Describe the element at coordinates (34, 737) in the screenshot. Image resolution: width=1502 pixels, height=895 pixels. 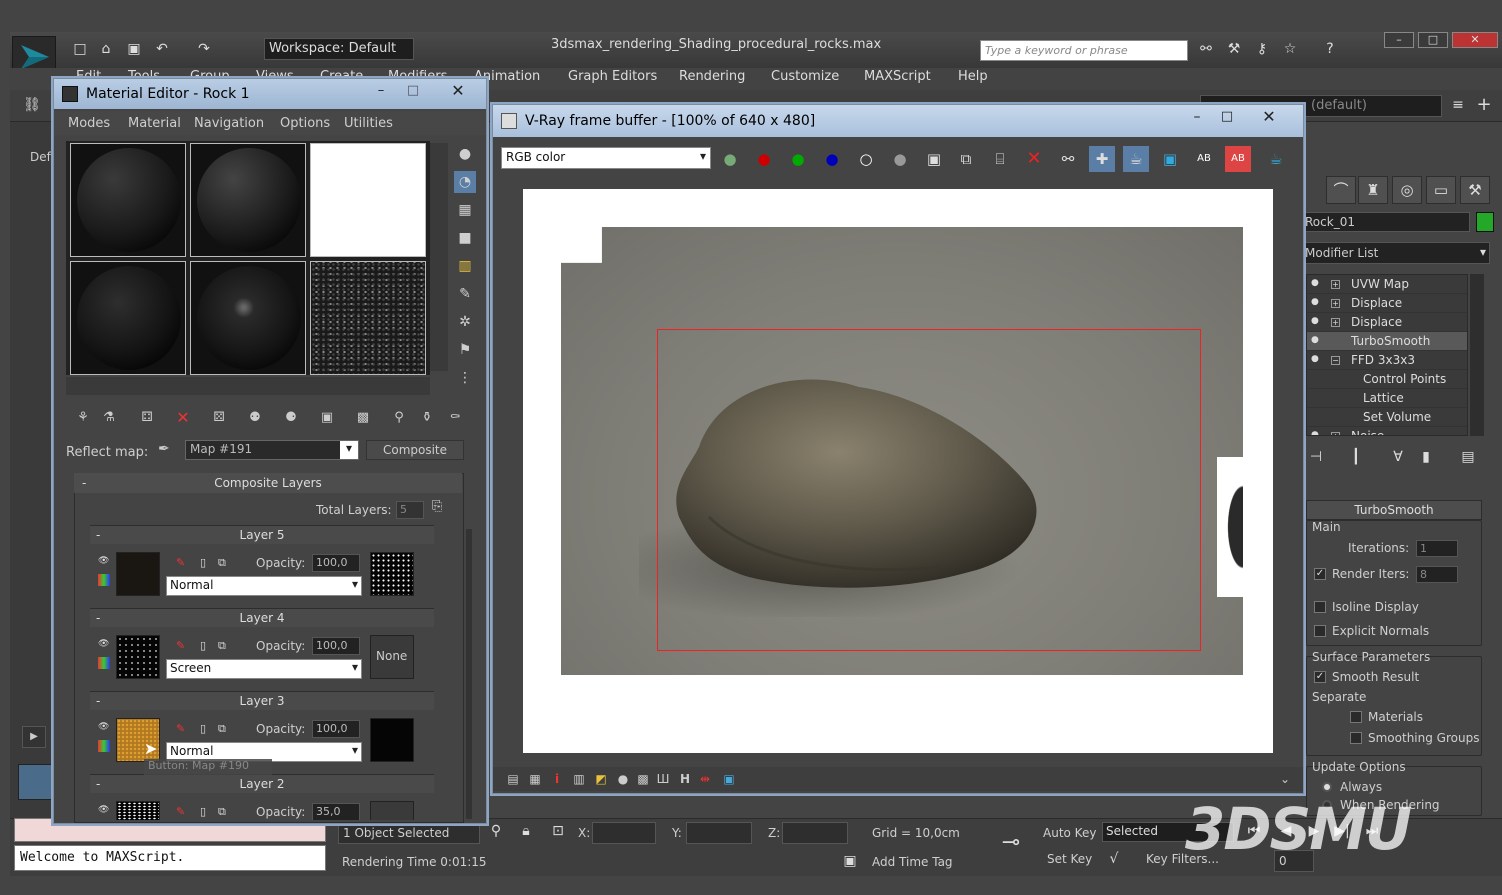
I see `expand-arrow-icon: ▶` at that location.